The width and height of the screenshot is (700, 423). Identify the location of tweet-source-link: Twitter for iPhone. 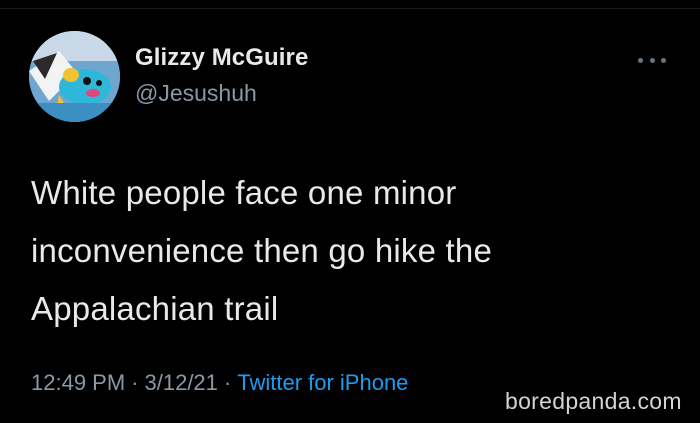
(322, 382).